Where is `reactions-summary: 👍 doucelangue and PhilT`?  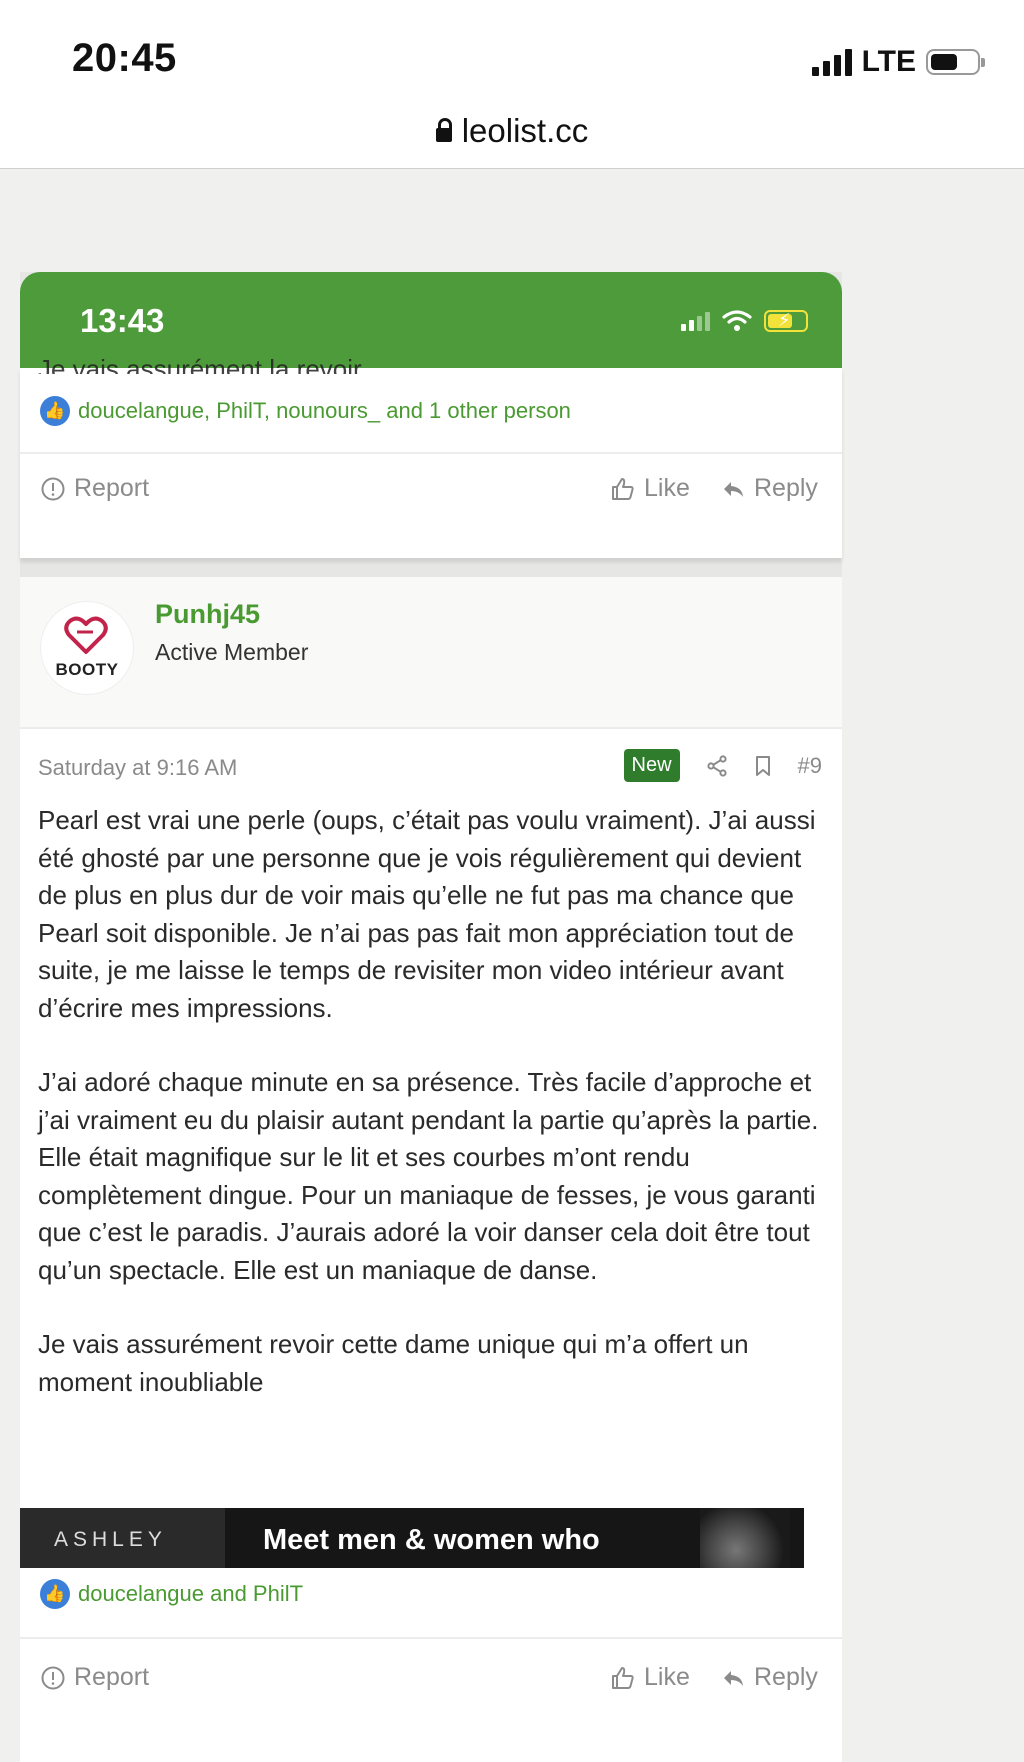 reactions-summary: 👍 doucelangue and PhilT is located at coordinates (171, 1594).